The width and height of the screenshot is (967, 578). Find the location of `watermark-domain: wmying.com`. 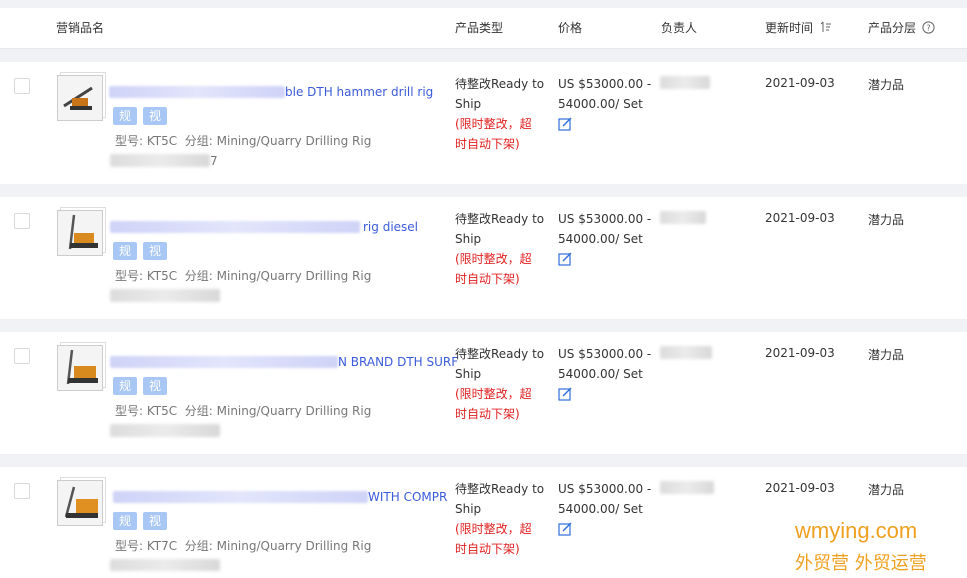

watermark-domain: wmying.com is located at coordinates (856, 530).